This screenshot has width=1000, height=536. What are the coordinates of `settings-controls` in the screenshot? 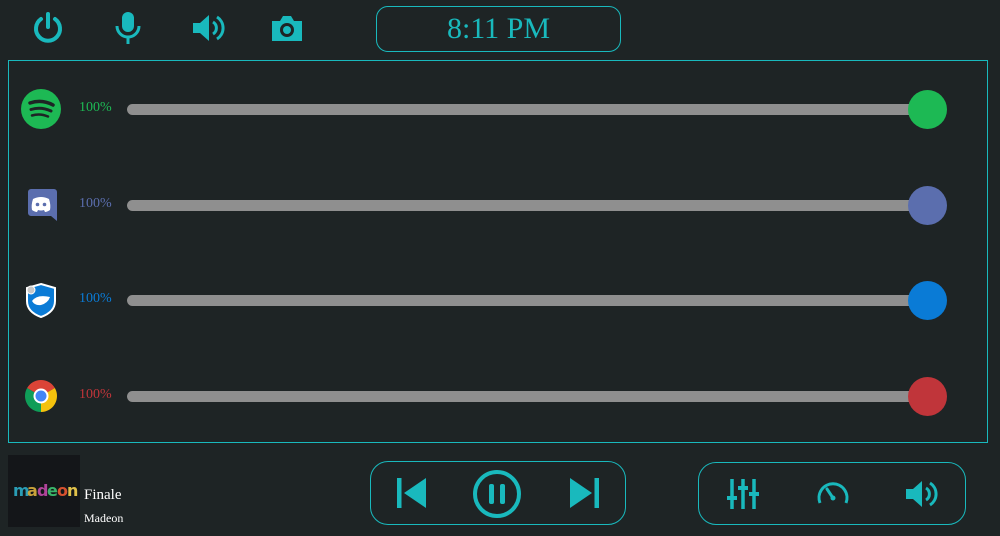 It's located at (832, 493).